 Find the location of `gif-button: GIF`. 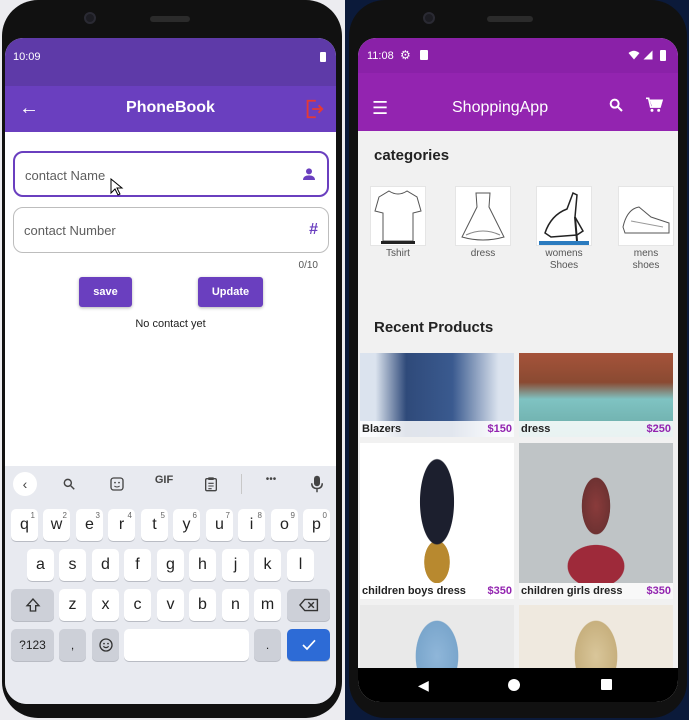

gif-button: GIF is located at coordinates (164, 480).